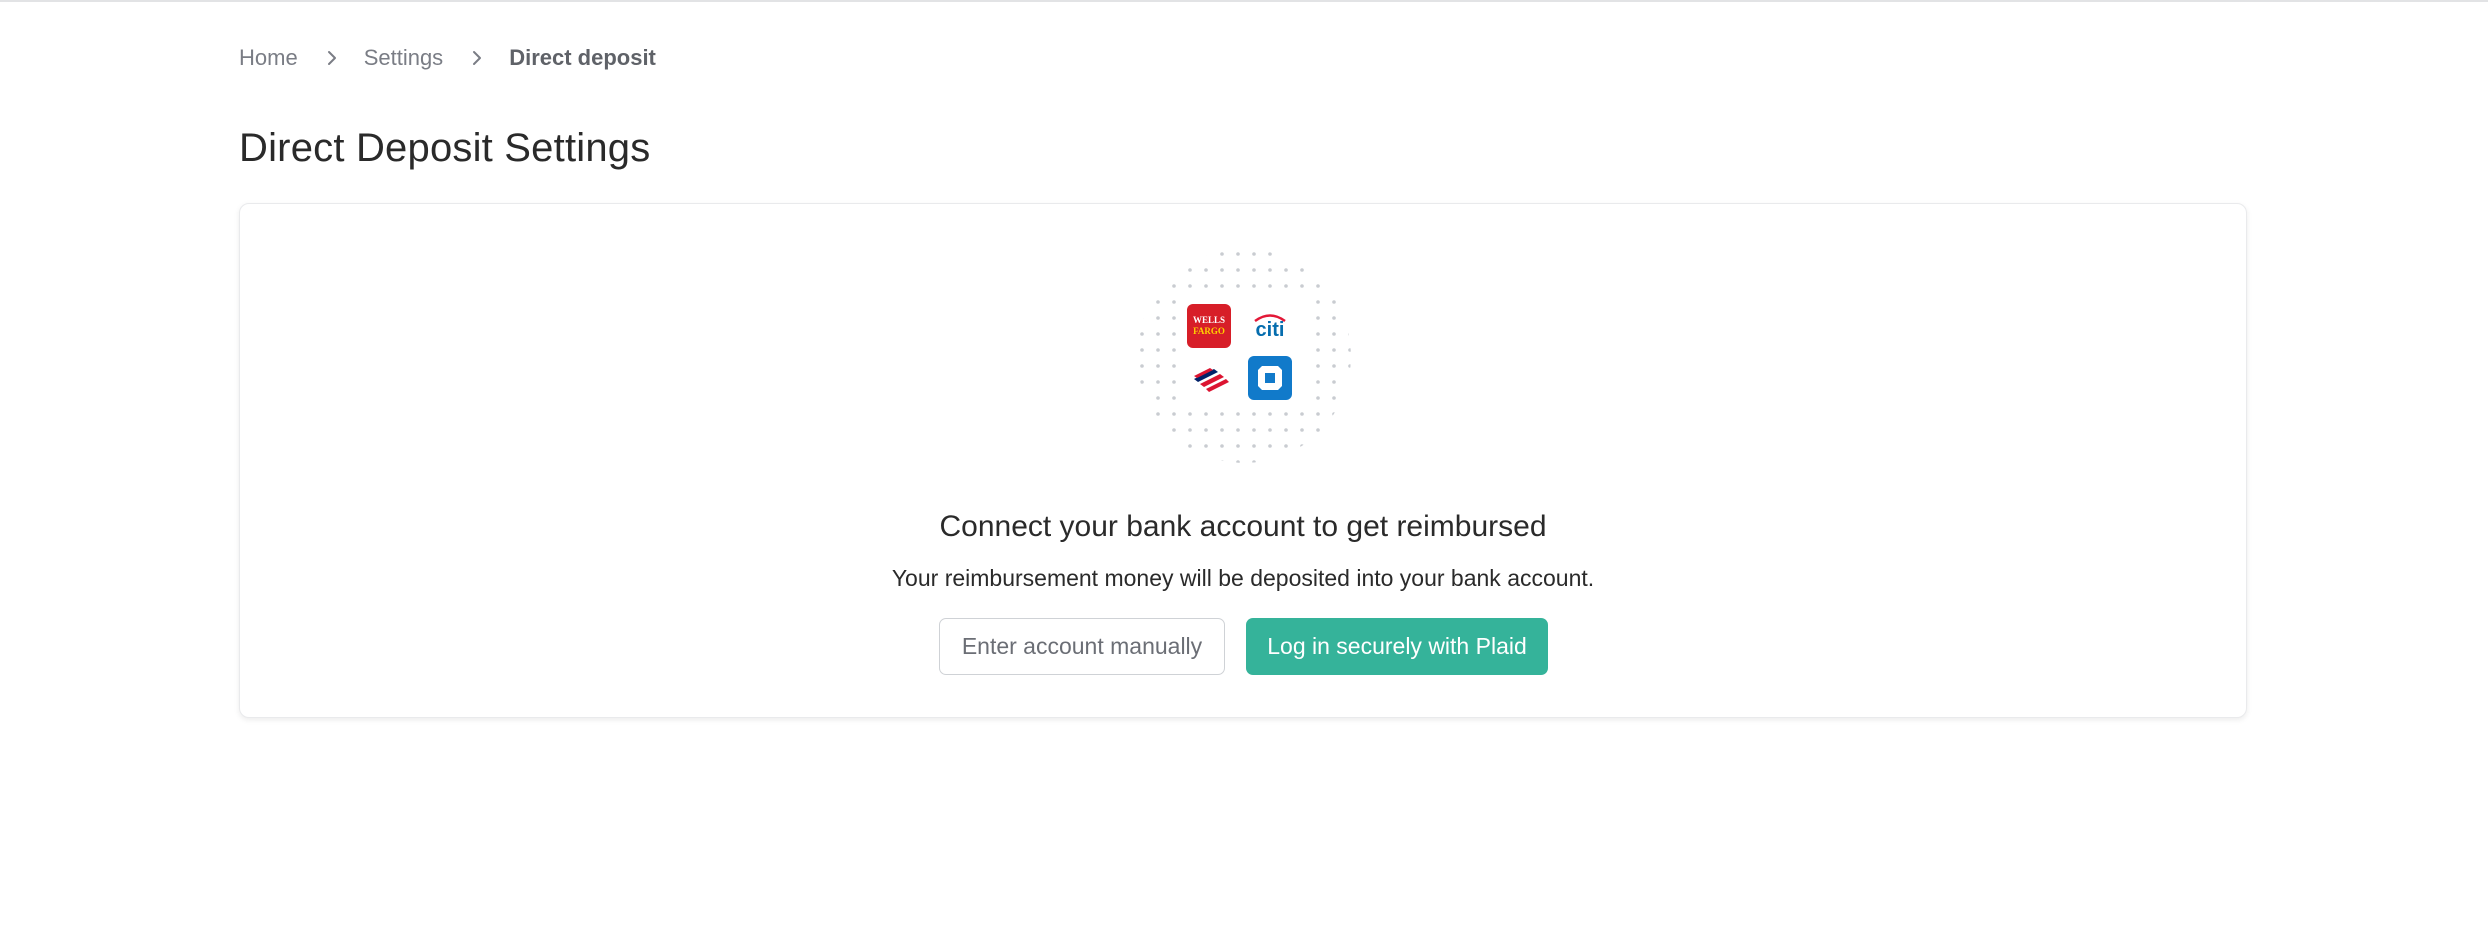 Image resolution: width=2488 pixels, height=934 pixels. I want to click on breadcrumb-home-link: Home, so click(268, 58).